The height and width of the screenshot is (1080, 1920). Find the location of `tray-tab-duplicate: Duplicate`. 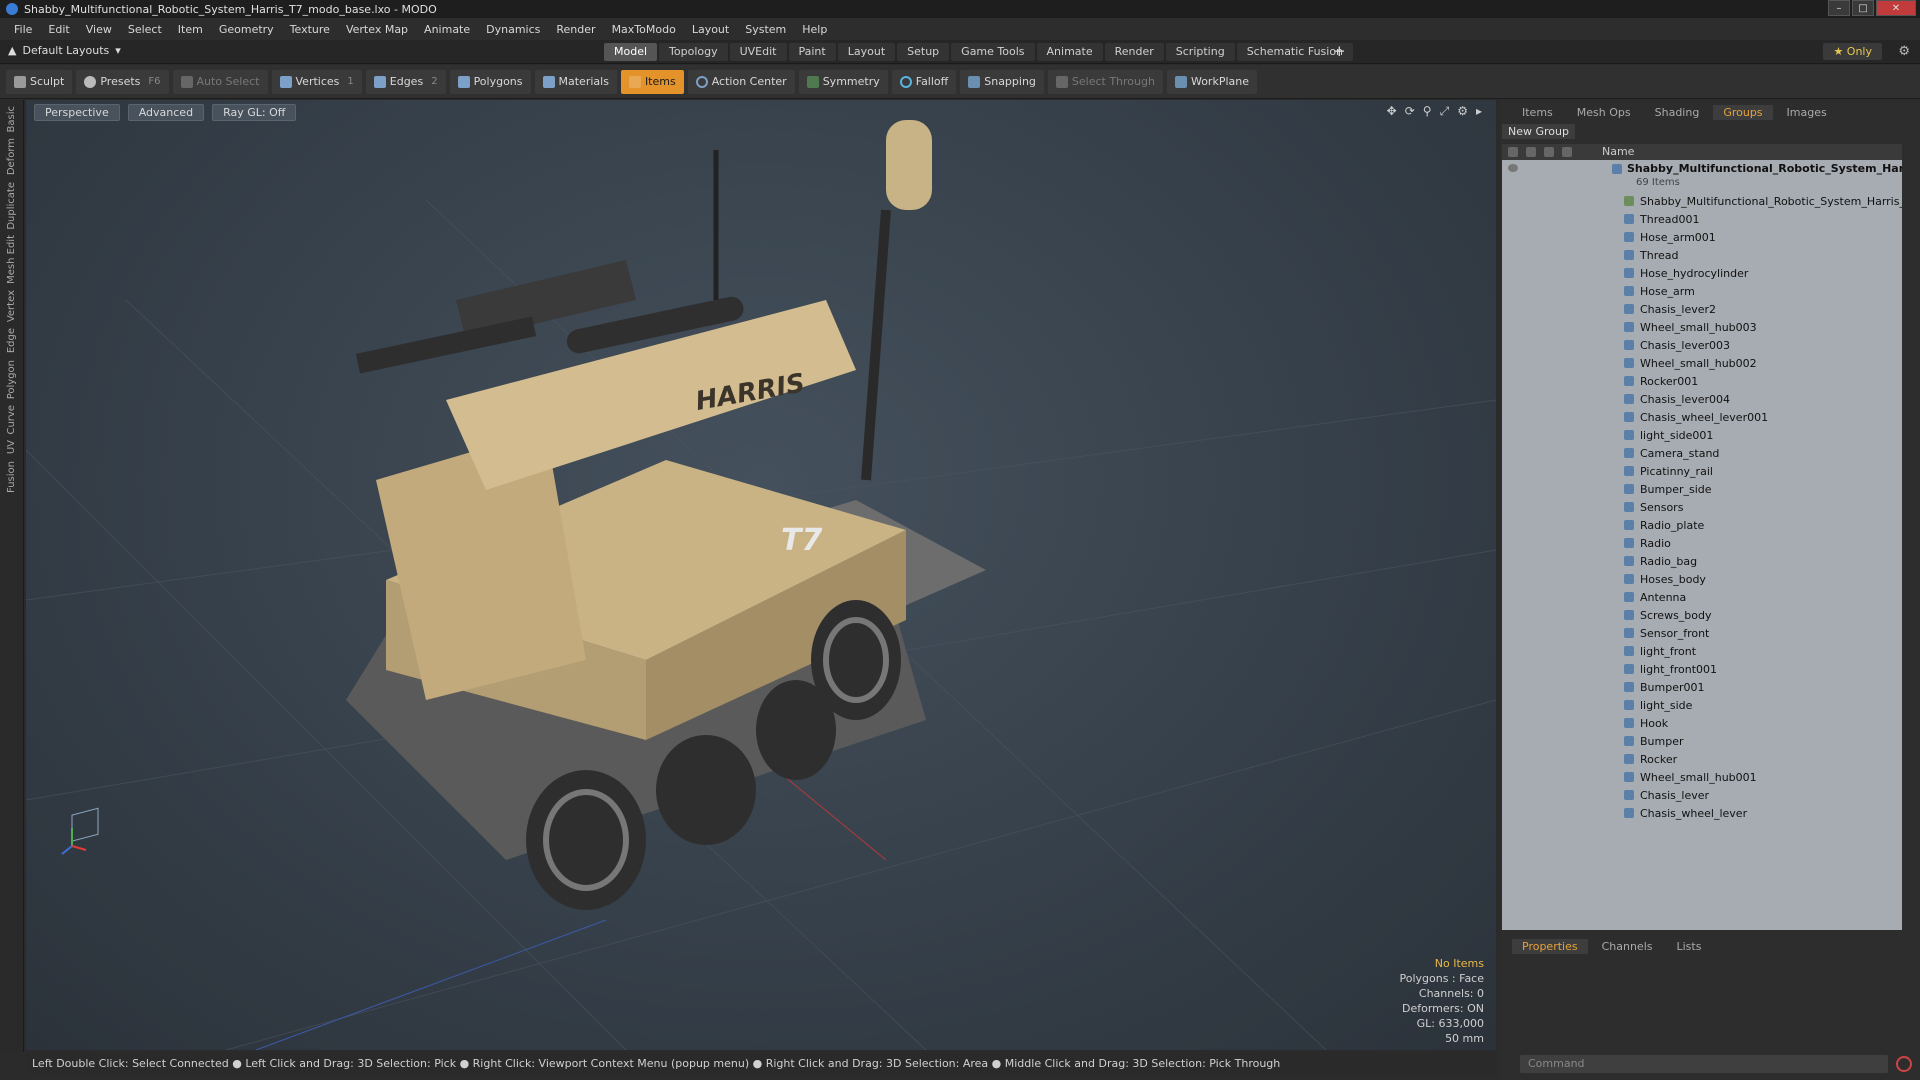

tray-tab-duplicate: Duplicate is located at coordinates (11, 206).